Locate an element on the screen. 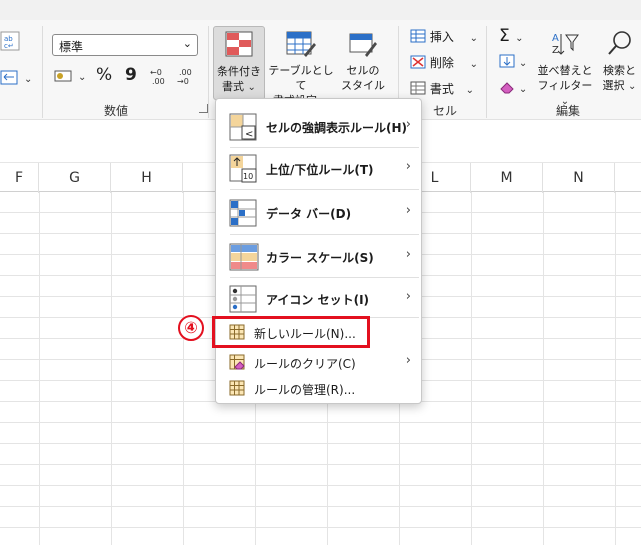 The height and width of the screenshot is (545, 641). cell-styles-icon is located at coordinates (363, 45).